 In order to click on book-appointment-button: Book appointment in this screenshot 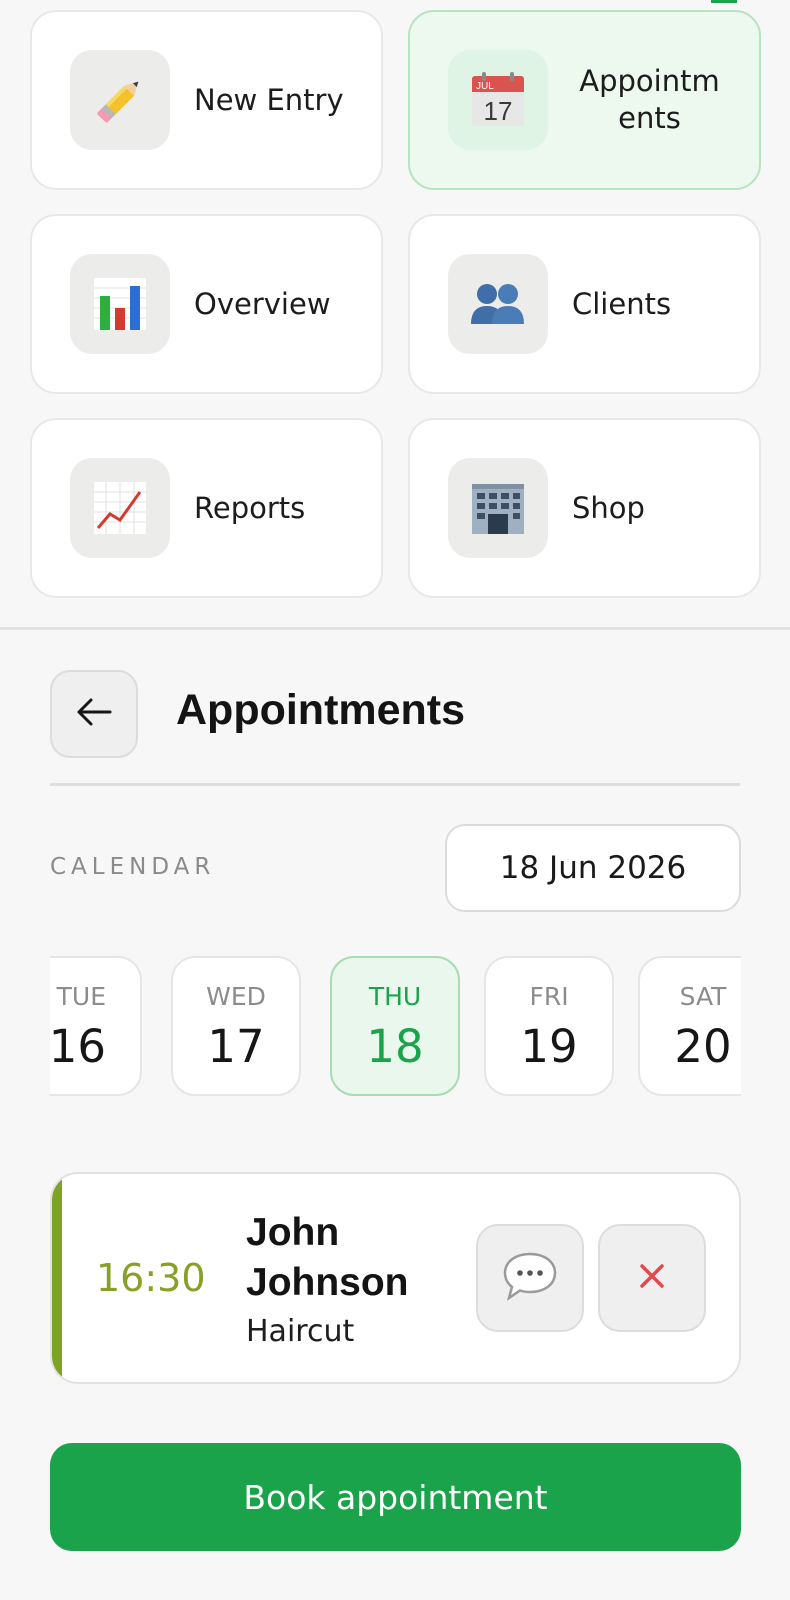, I will do `click(395, 1497)`.